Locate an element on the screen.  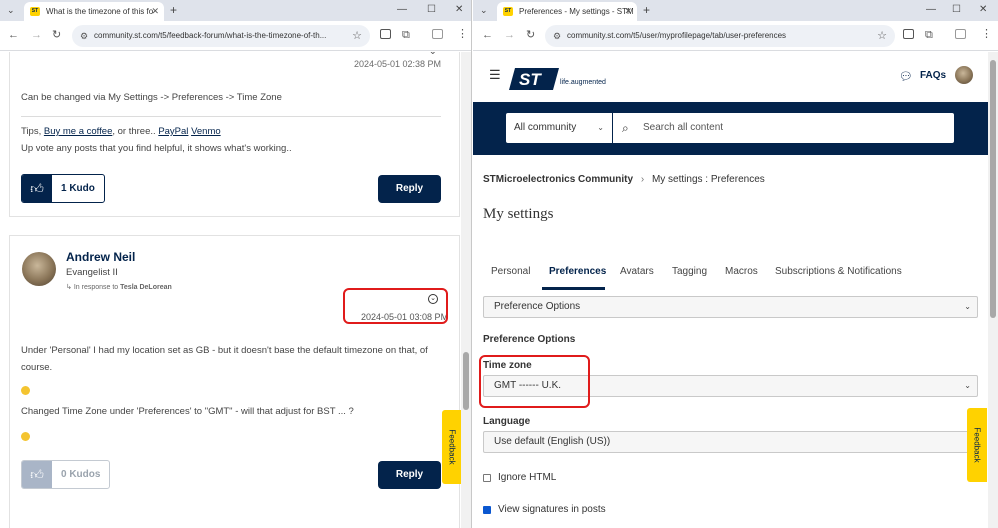
preference-section-select: Preference Options ⌄ is located at coordinates (730, 307).